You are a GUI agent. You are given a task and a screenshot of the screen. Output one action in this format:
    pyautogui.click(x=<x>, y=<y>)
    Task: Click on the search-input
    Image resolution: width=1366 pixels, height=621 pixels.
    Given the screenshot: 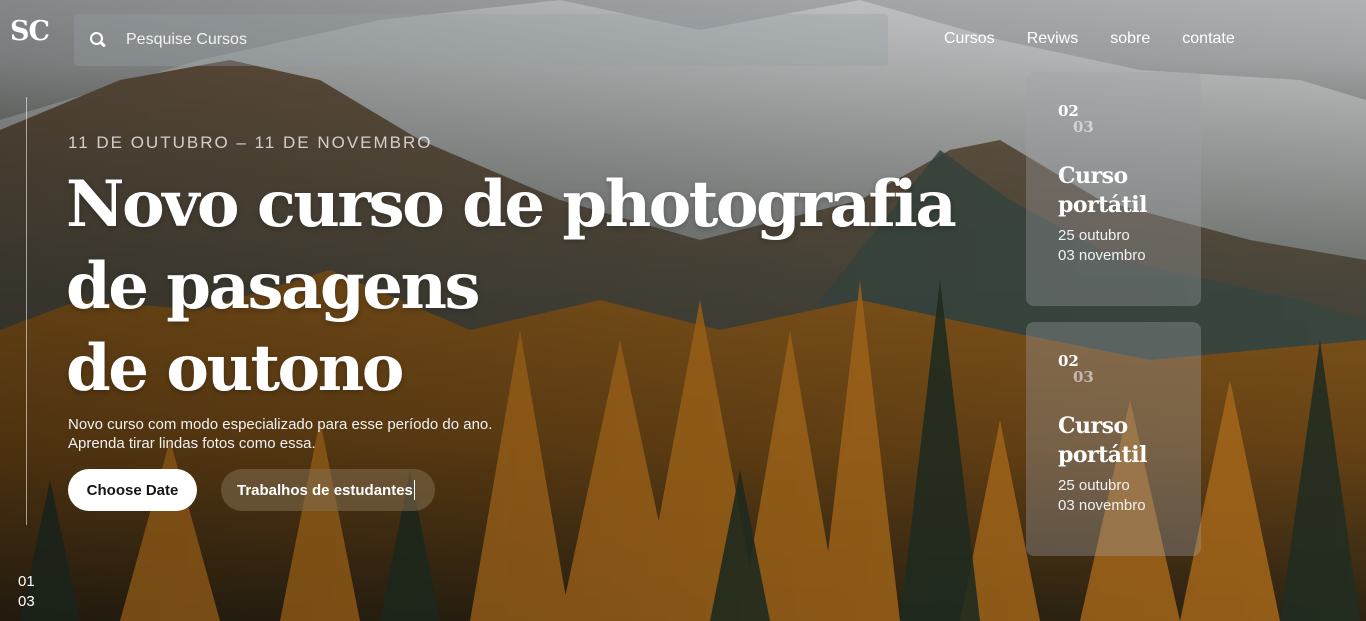 What is the action you would take?
    pyautogui.click(x=426, y=40)
    